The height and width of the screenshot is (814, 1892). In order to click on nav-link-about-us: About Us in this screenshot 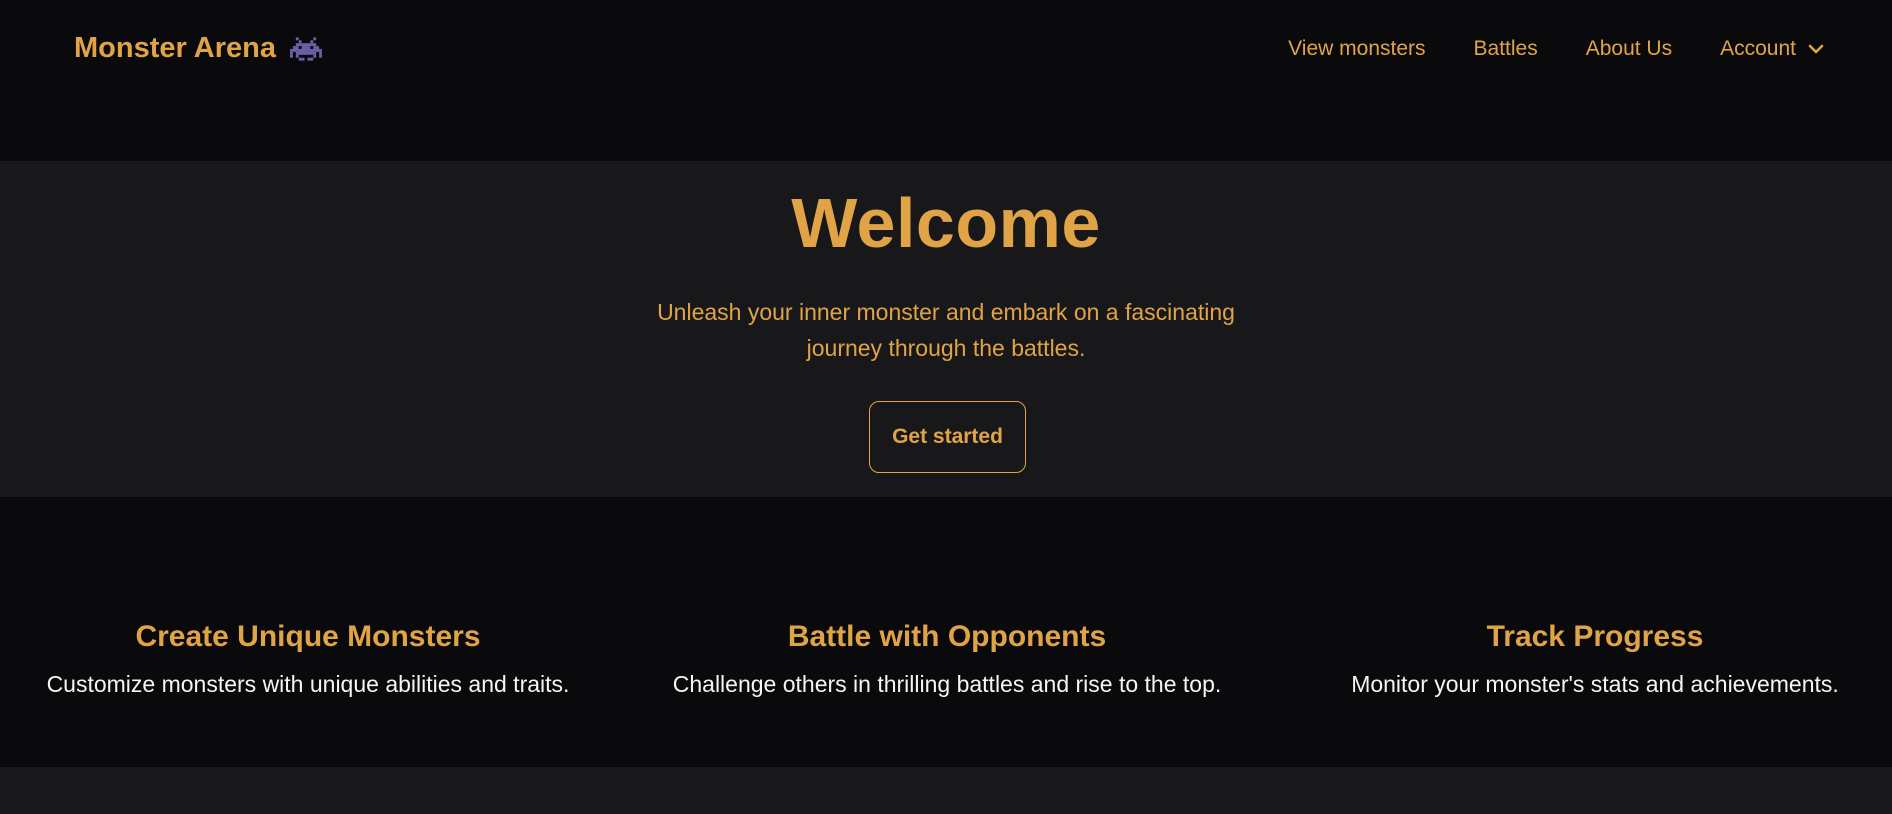, I will do `click(1629, 49)`.